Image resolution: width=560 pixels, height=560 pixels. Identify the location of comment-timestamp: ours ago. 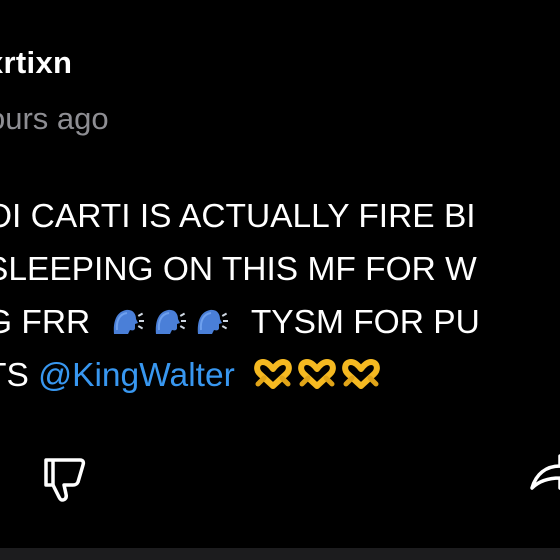
(54, 118).